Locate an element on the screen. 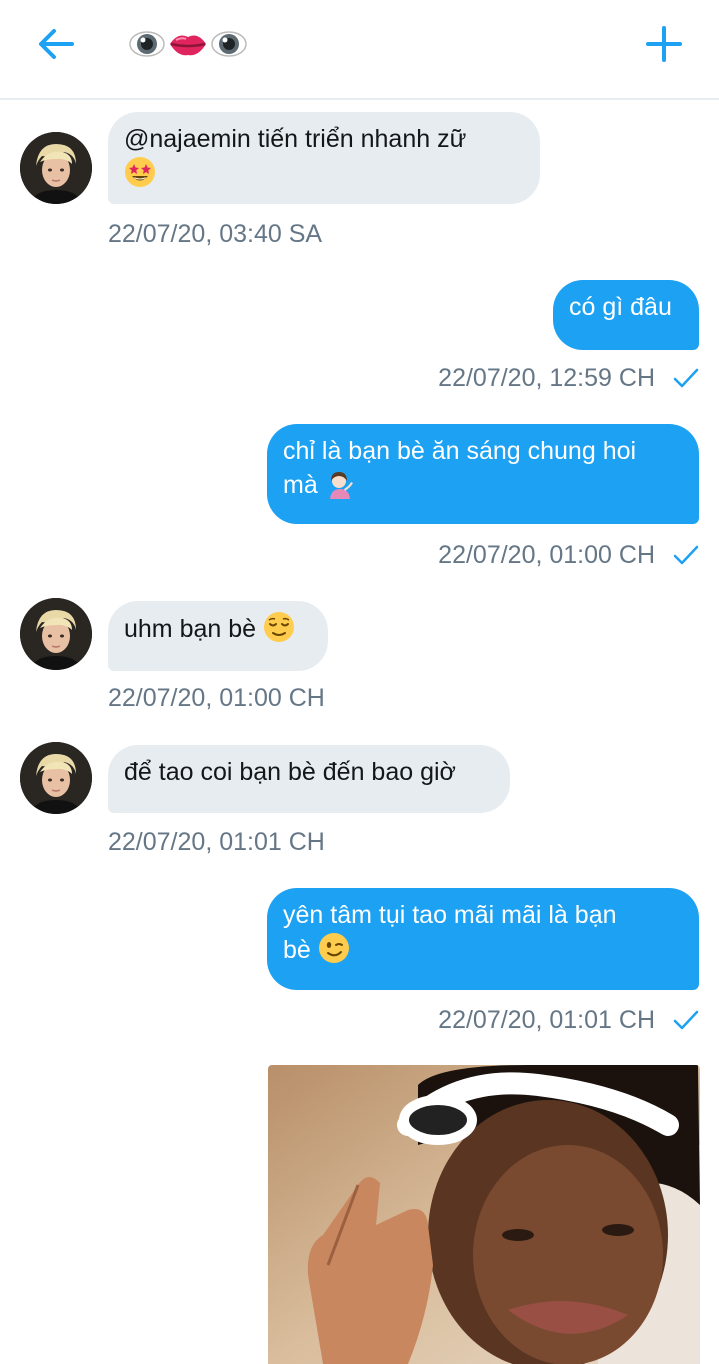 This screenshot has width=719, height=1364. photo-image is located at coordinates (484, 1214).